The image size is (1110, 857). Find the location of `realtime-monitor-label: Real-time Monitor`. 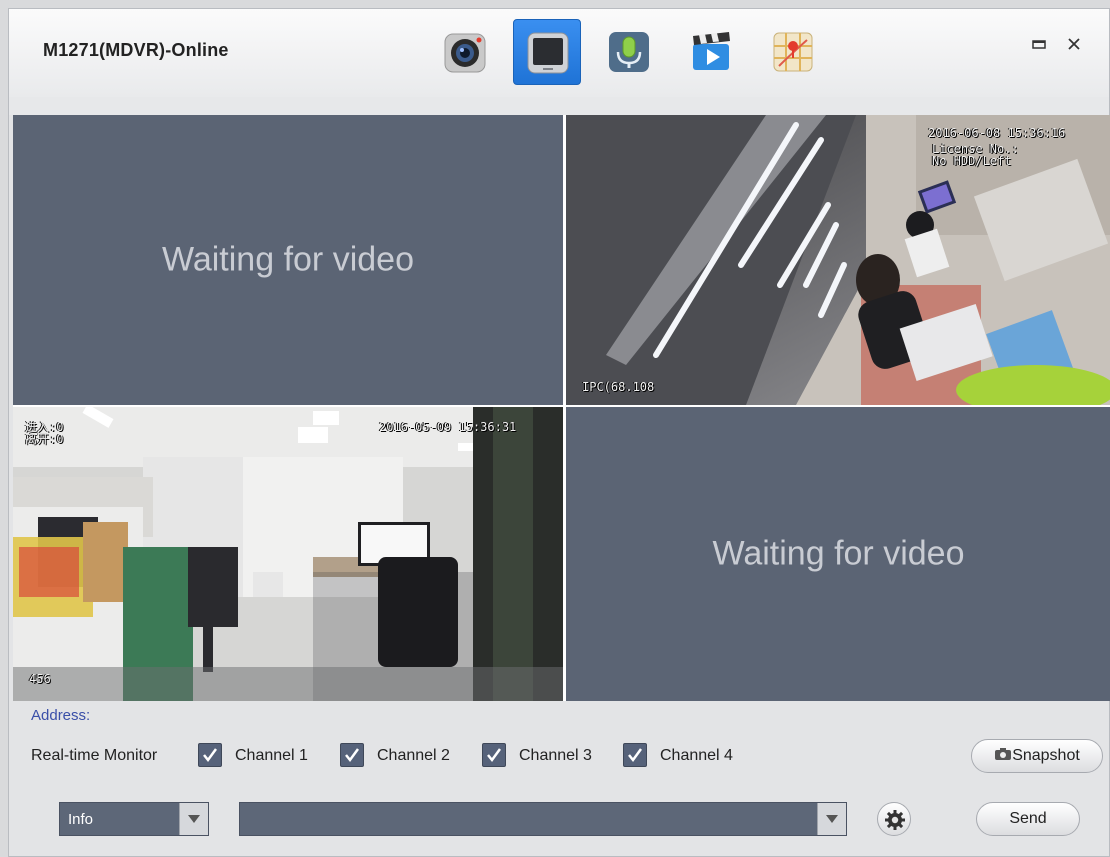

realtime-monitor-label: Real-time Monitor is located at coordinates (94, 755).